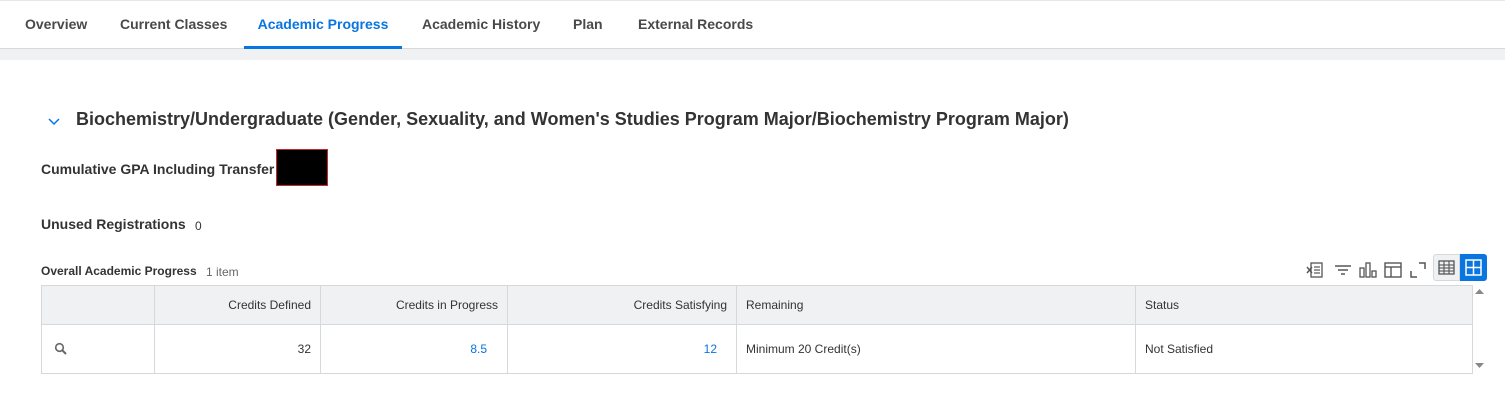 This screenshot has height=395, width=1505. What do you see at coordinates (1479, 291) in the screenshot?
I see `scroll-up-icon` at bounding box center [1479, 291].